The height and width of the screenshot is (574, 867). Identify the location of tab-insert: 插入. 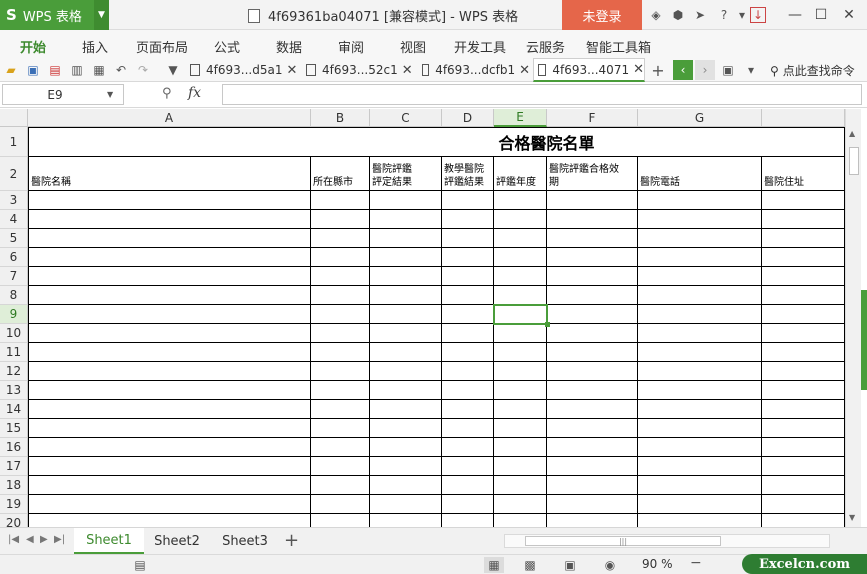
(95, 46).